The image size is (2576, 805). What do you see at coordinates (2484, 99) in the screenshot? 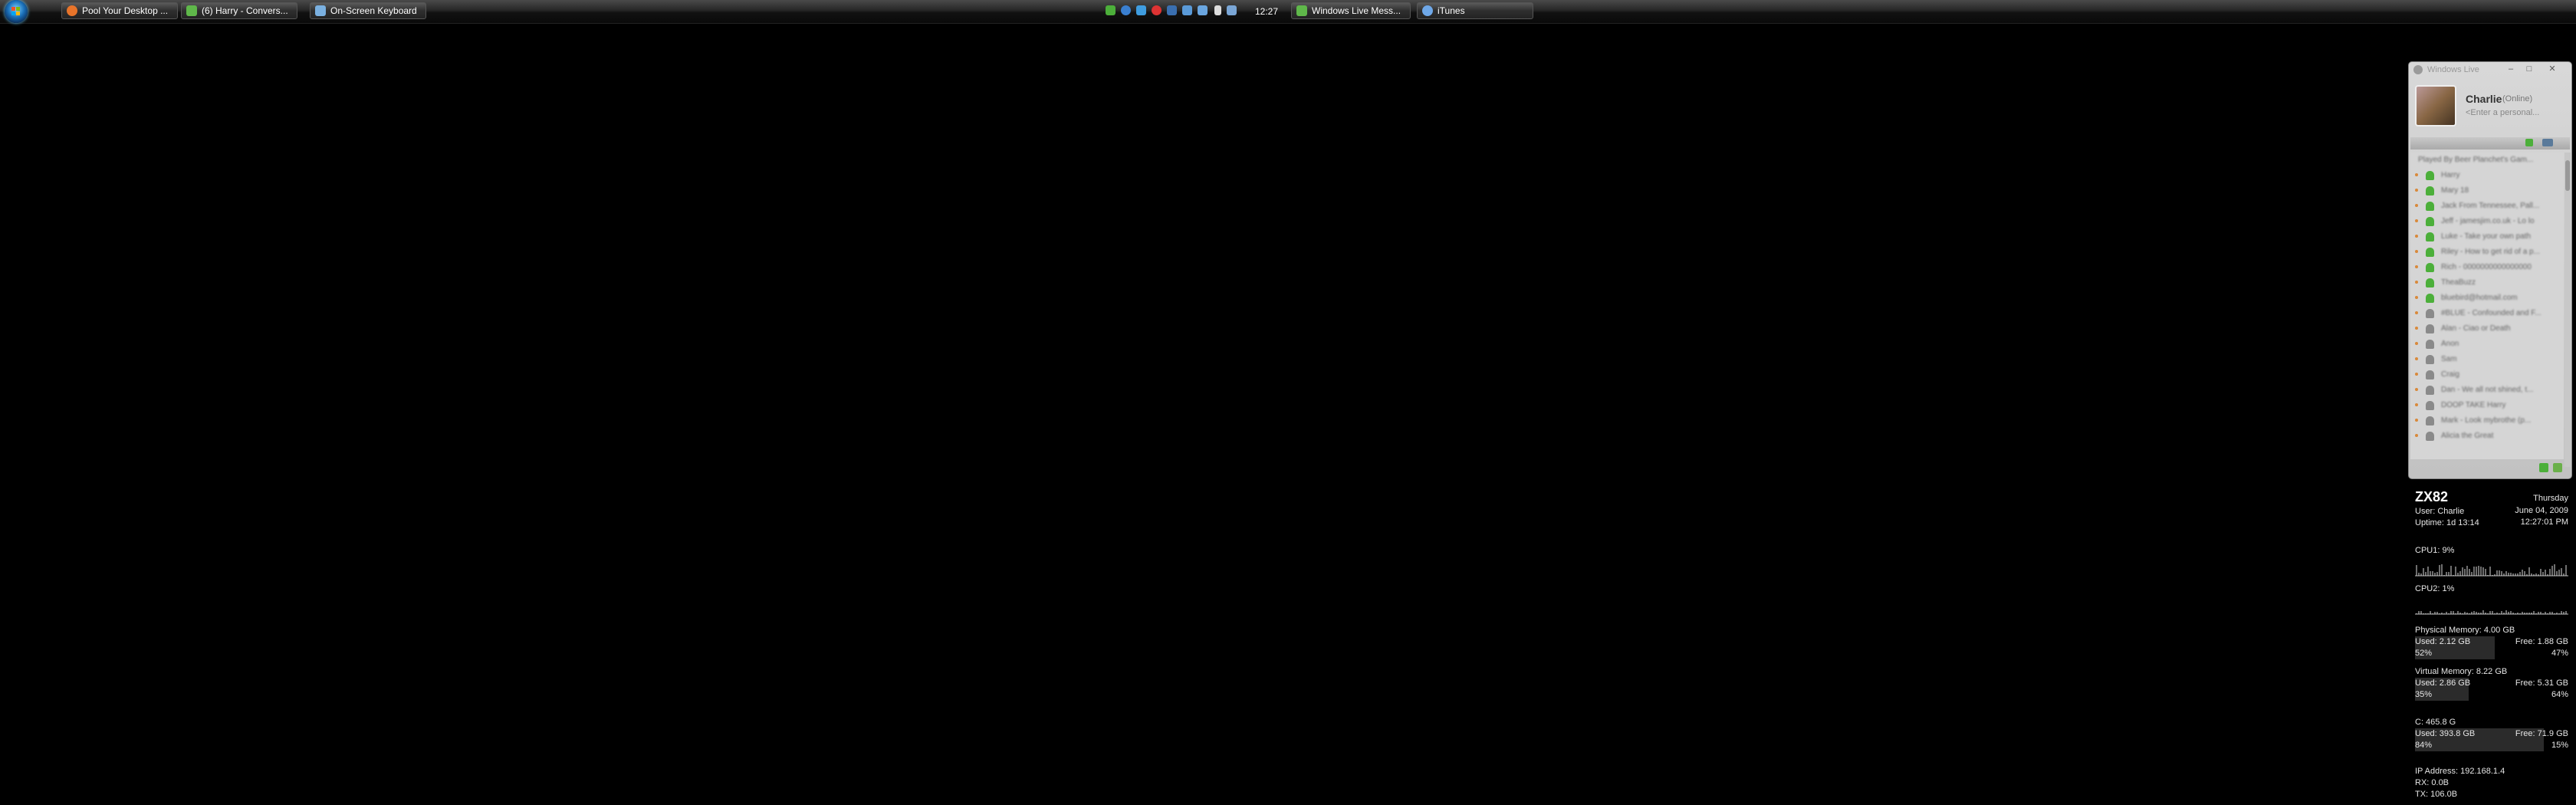
I see `user-name: Charlie` at bounding box center [2484, 99].